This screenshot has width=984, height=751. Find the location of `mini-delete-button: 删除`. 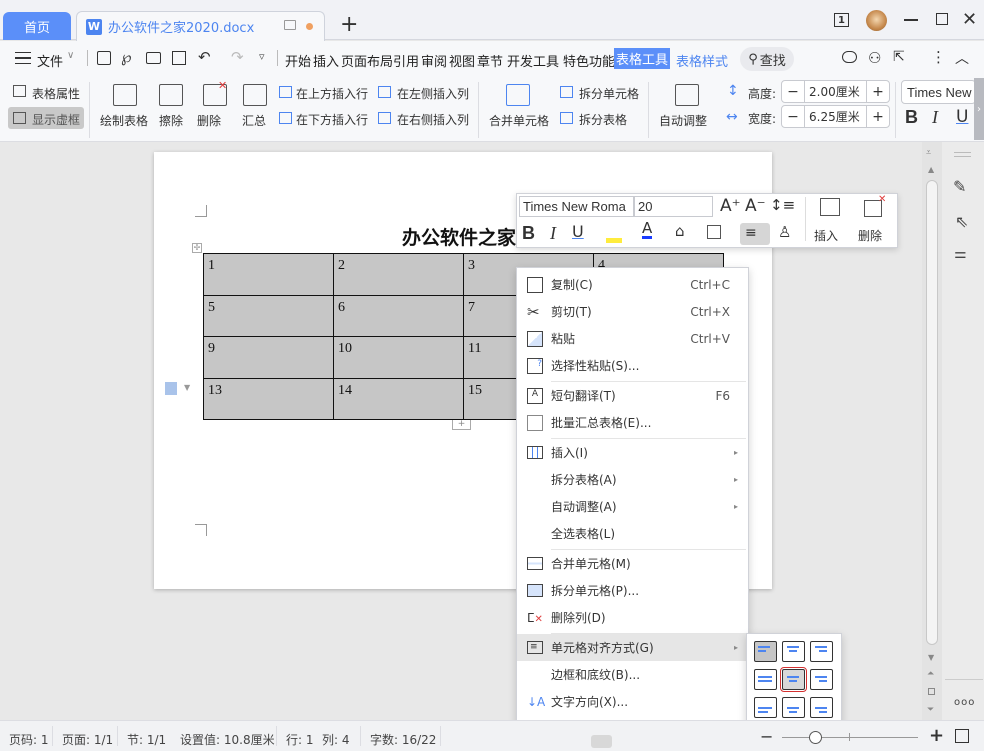

mini-delete-button: 删除 is located at coordinates (870, 235).